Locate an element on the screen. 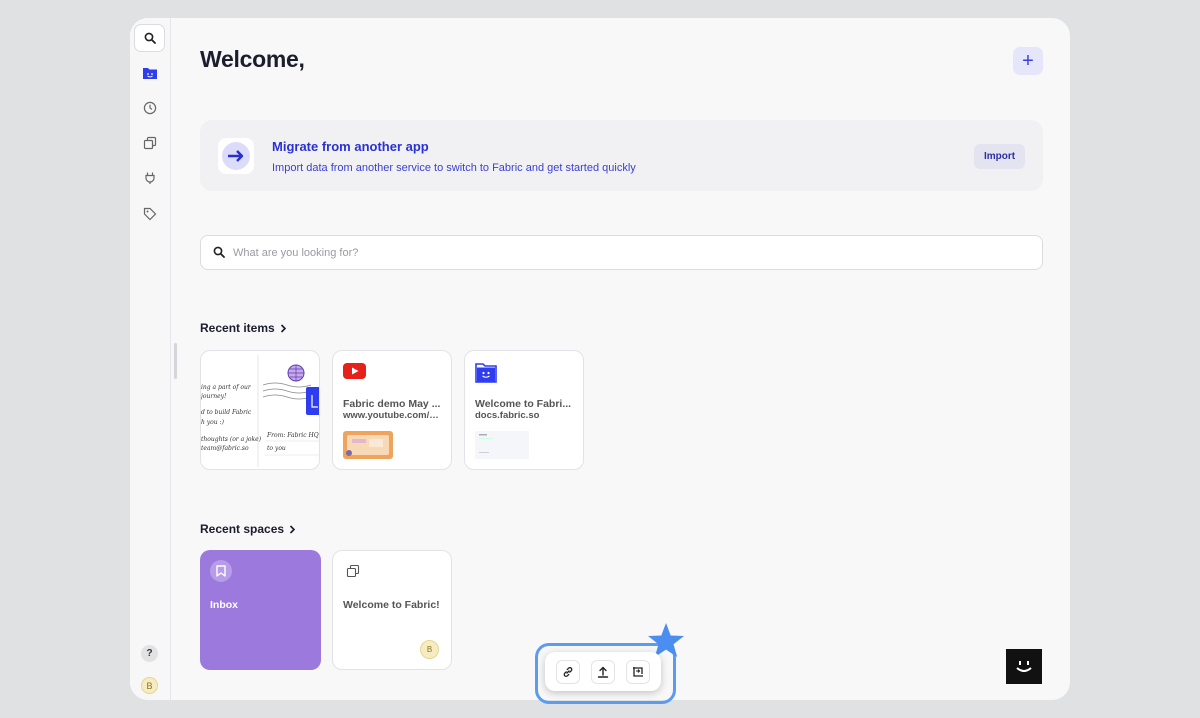 This screenshot has height=718, width=1200. capture-button is located at coordinates (637, 671).